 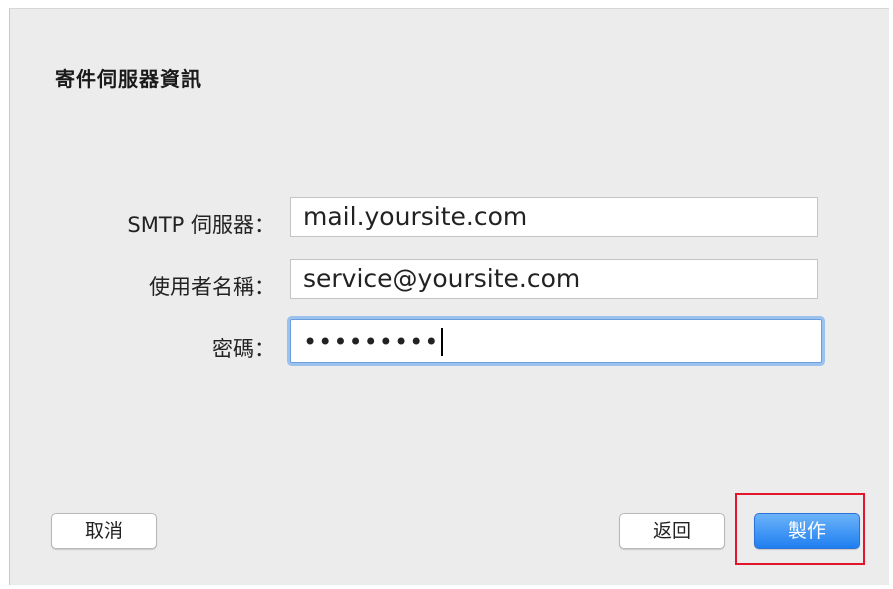 I want to click on password-input: •••••••••, so click(x=556, y=341).